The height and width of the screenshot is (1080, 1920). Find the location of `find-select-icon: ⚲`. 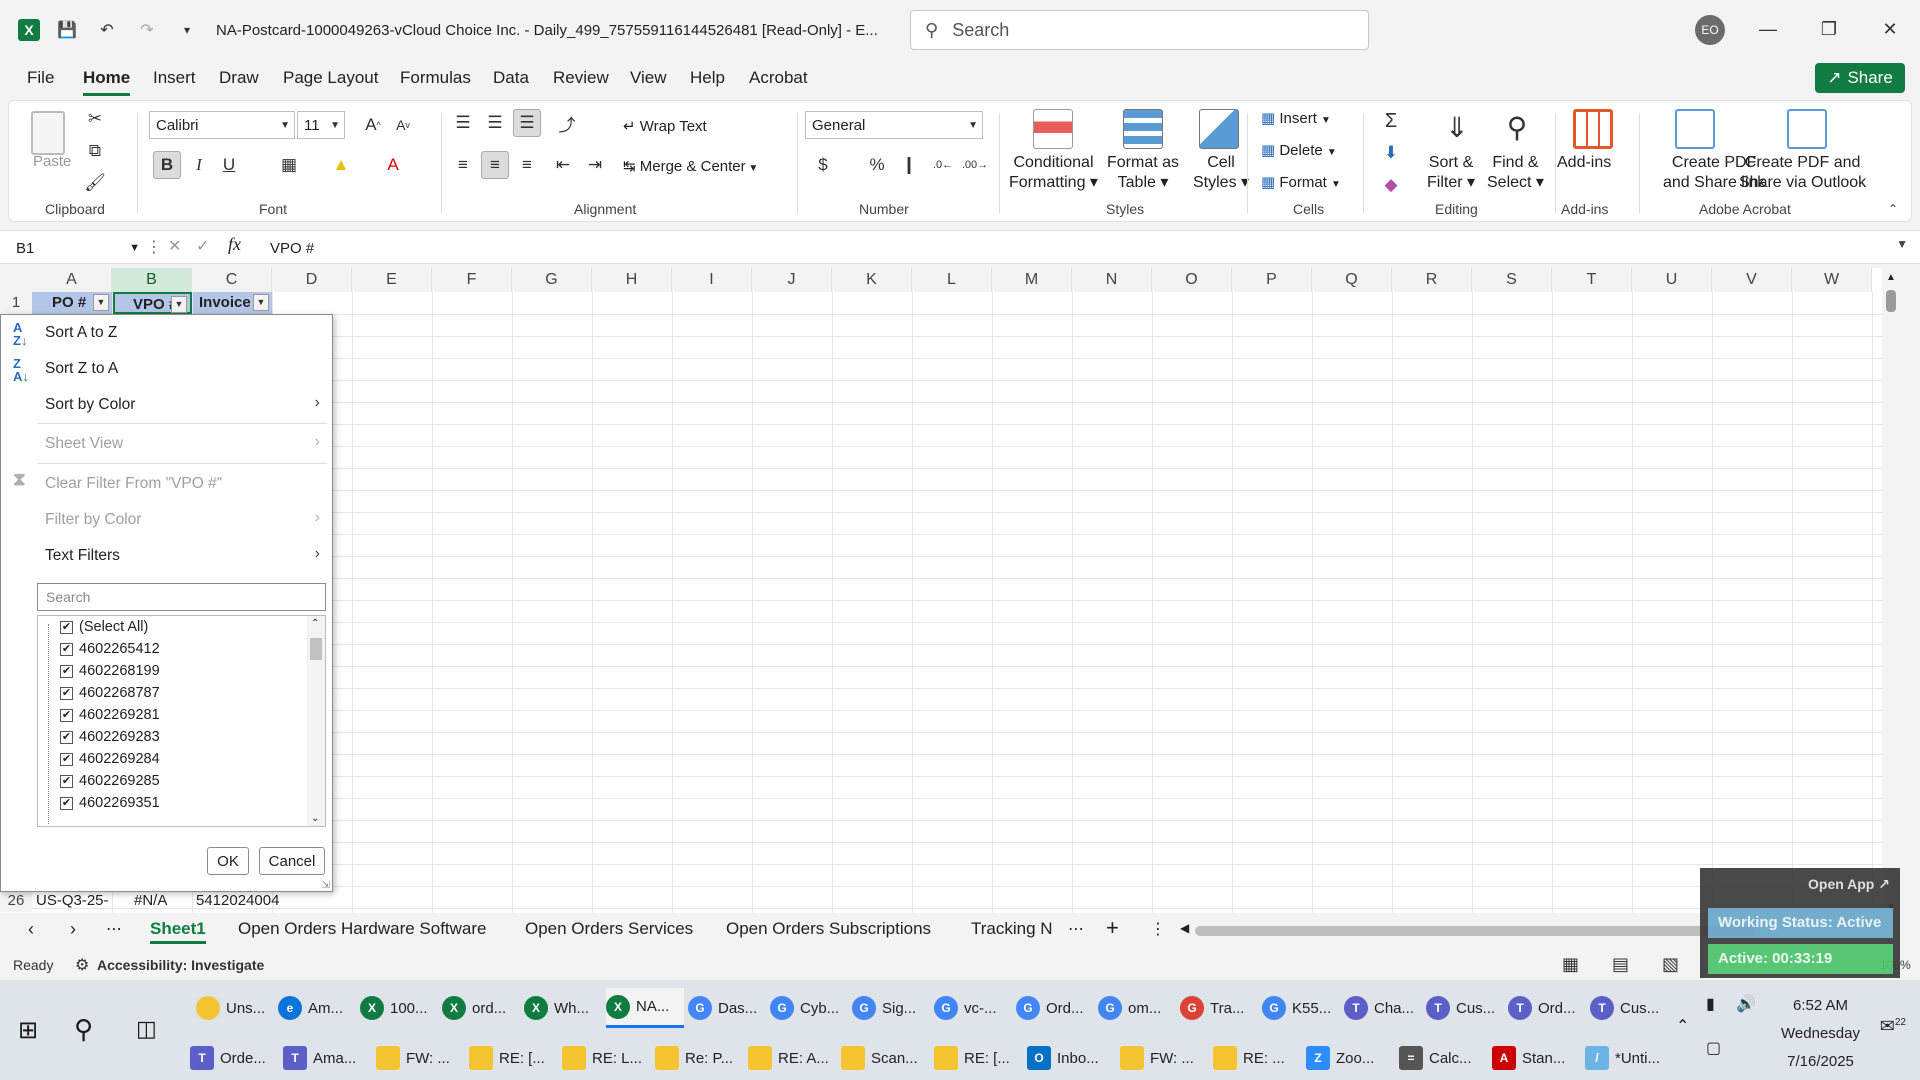

find-select-icon: ⚲ is located at coordinates (1517, 127).